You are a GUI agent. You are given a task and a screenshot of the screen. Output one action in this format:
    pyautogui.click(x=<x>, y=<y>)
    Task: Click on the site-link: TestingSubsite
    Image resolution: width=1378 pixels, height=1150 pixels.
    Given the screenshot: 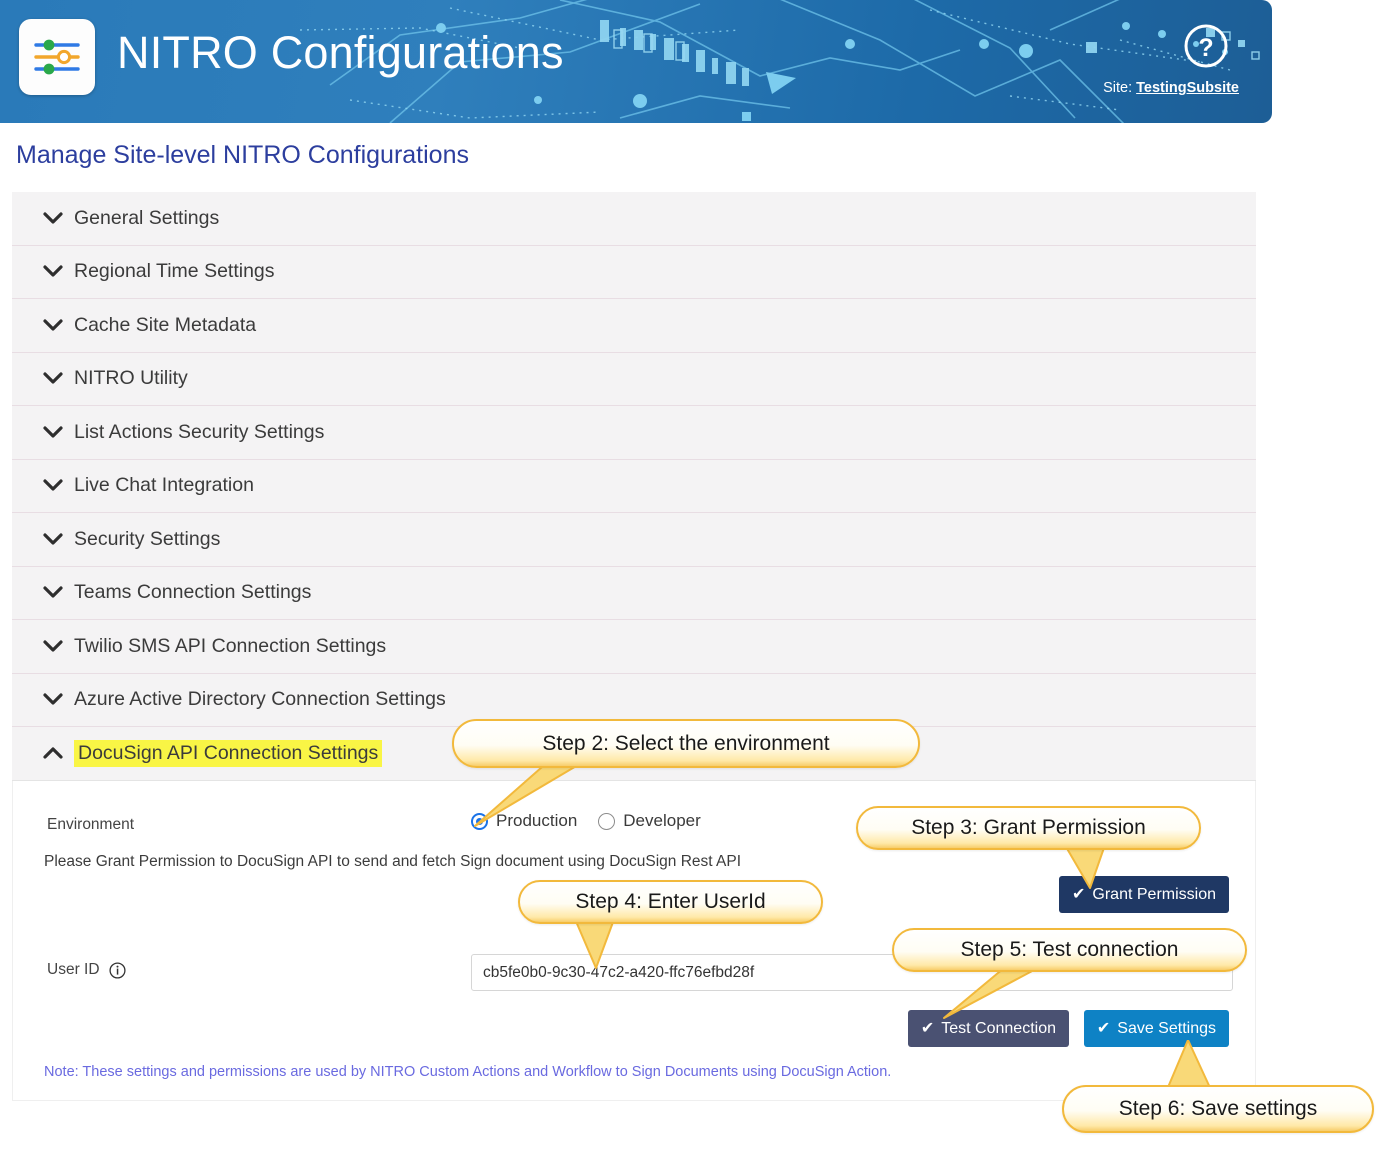 What is the action you would take?
    pyautogui.click(x=1187, y=88)
    